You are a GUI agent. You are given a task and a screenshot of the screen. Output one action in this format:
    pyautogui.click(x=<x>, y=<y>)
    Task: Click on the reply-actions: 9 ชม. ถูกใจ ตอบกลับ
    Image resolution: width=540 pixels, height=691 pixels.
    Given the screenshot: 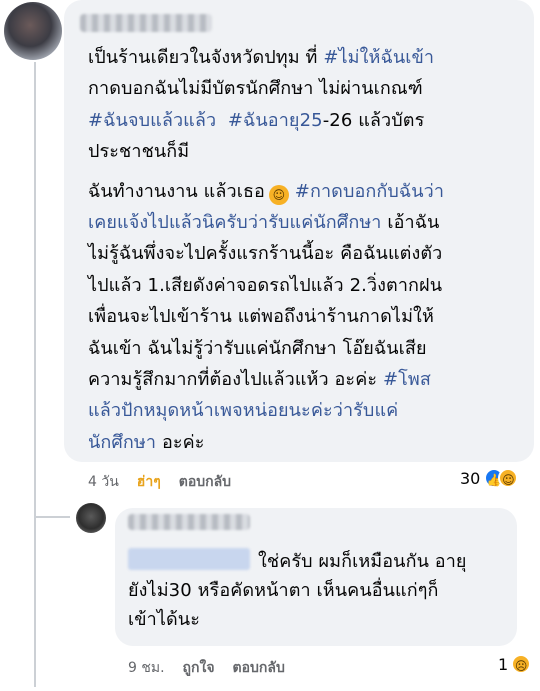 What is the action you would take?
    pyautogui.click(x=215, y=668)
    